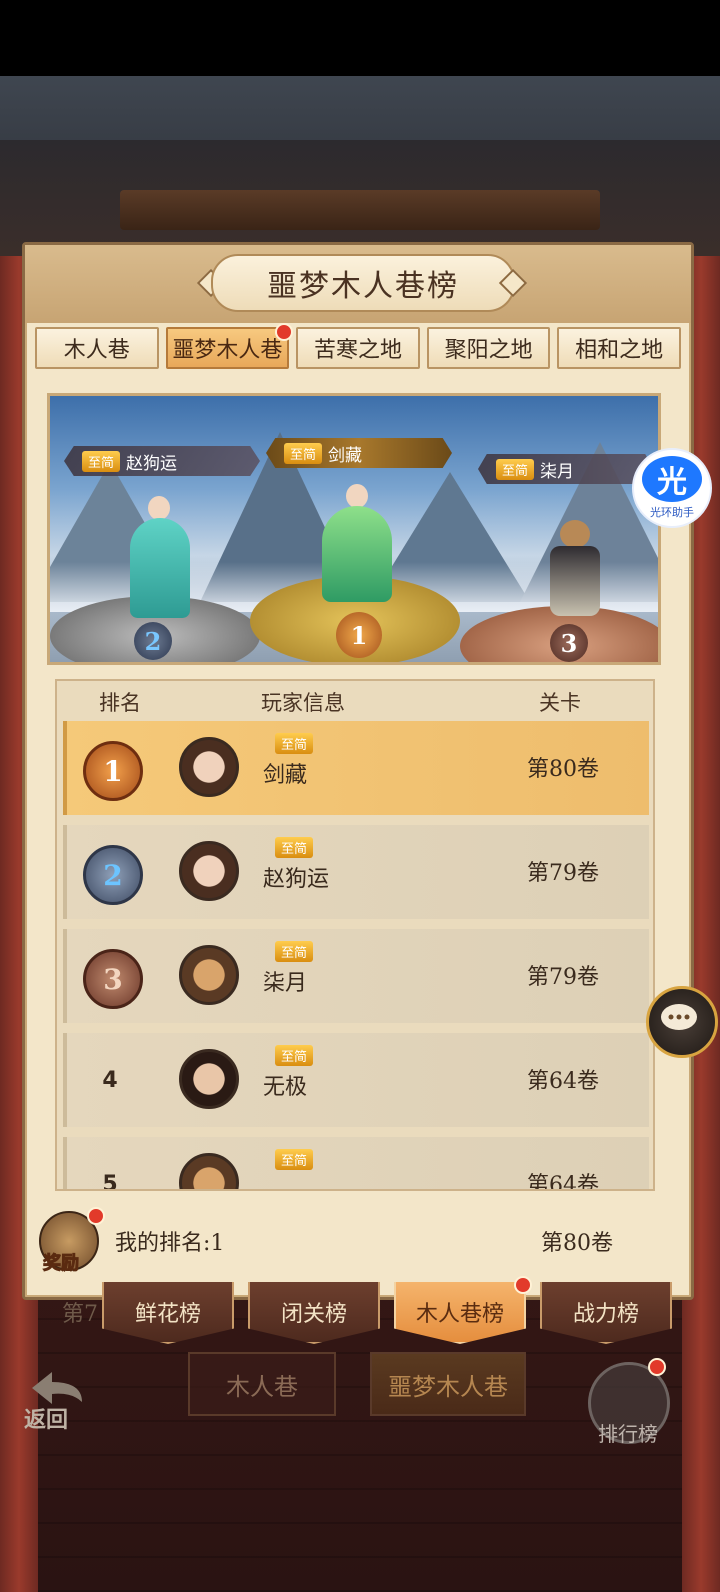 This screenshot has width=720, height=1592. I want to click on nameplate-third: 至简 柒月, so click(566, 469).